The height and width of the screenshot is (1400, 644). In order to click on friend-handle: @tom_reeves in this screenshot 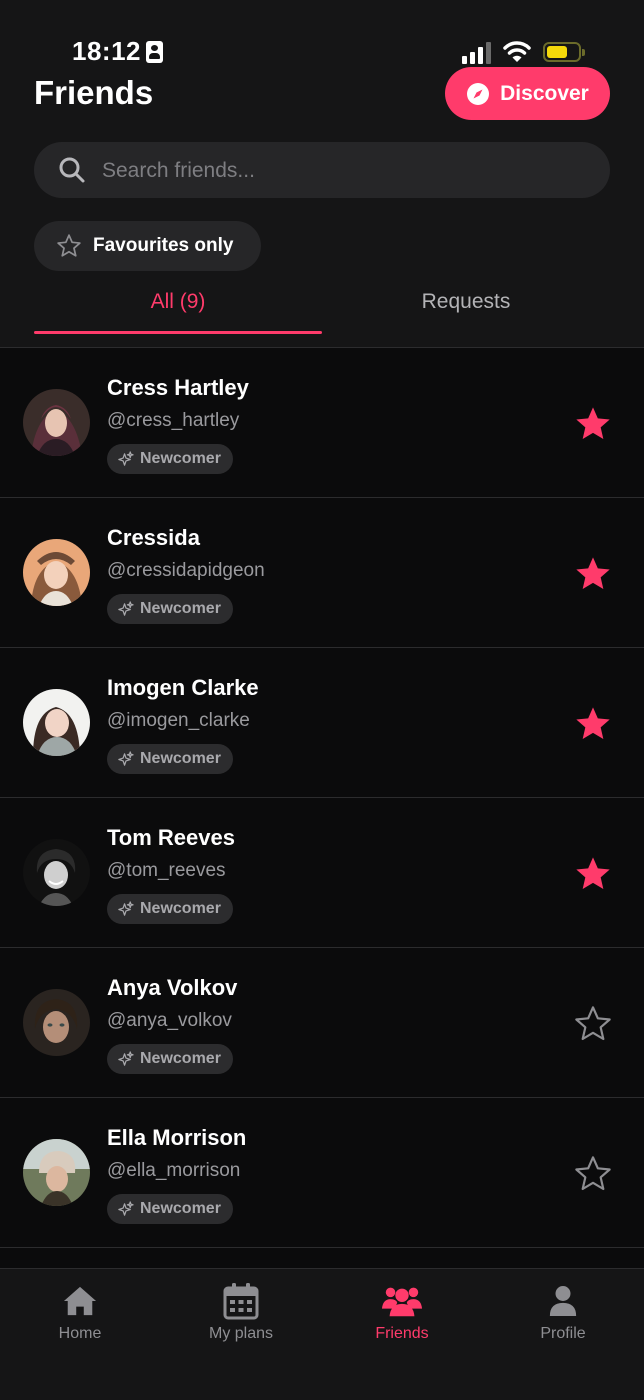, I will do `click(166, 870)`.